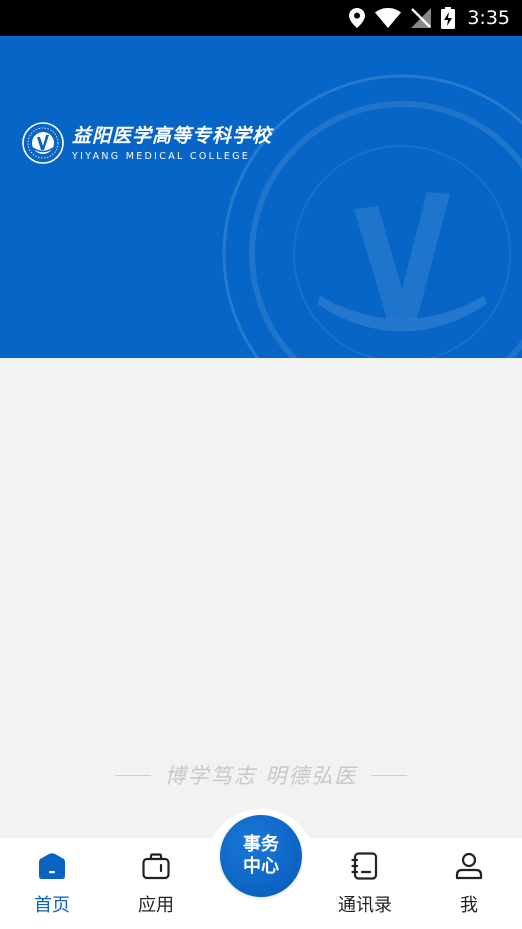 Image resolution: width=522 pixels, height=929 pixels. What do you see at coordinates (132, 775) in the screenshot?
I see `motto-divider-left` at bounding box center [132, 775].